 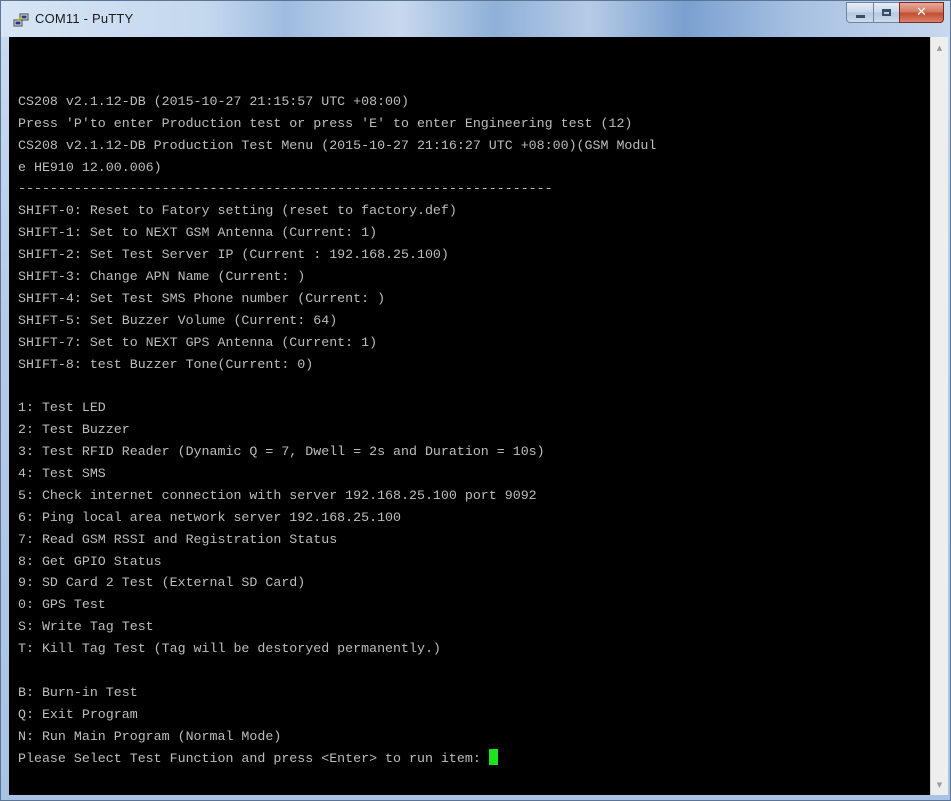 What do you see at coordinates (939, 416) in the screenshot?
I see `vertical-scrollbar: ▲ ▼` at bounding box center [939, 416].